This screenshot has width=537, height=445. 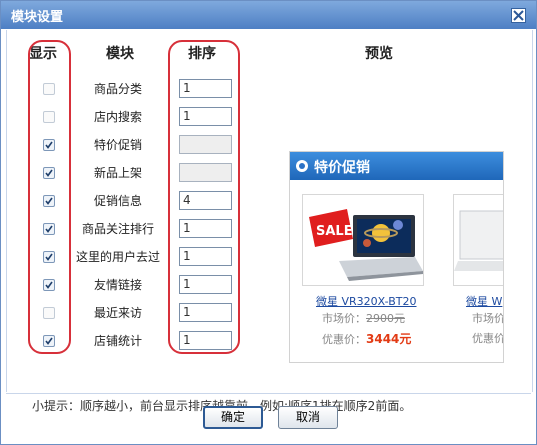 What do you see at coordinates (396, 166) in the screenshot?
I see `preview-header: 特价促销` at bounding box center [396, 166].